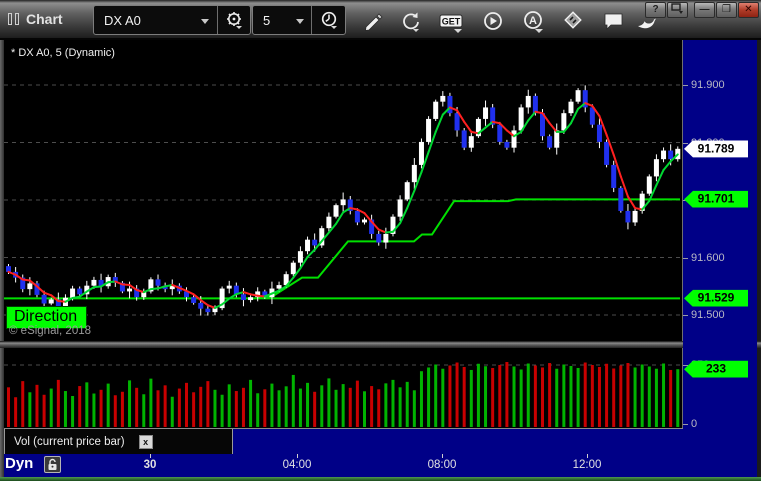 Image resolution: width=761 pixels, height=481 pixels. What do you see at coordinates (343, 465) in the screenshot?
I see `time-axis: Dyn 30 04:00 08:00 12:00` at bounding box center [343, 465].